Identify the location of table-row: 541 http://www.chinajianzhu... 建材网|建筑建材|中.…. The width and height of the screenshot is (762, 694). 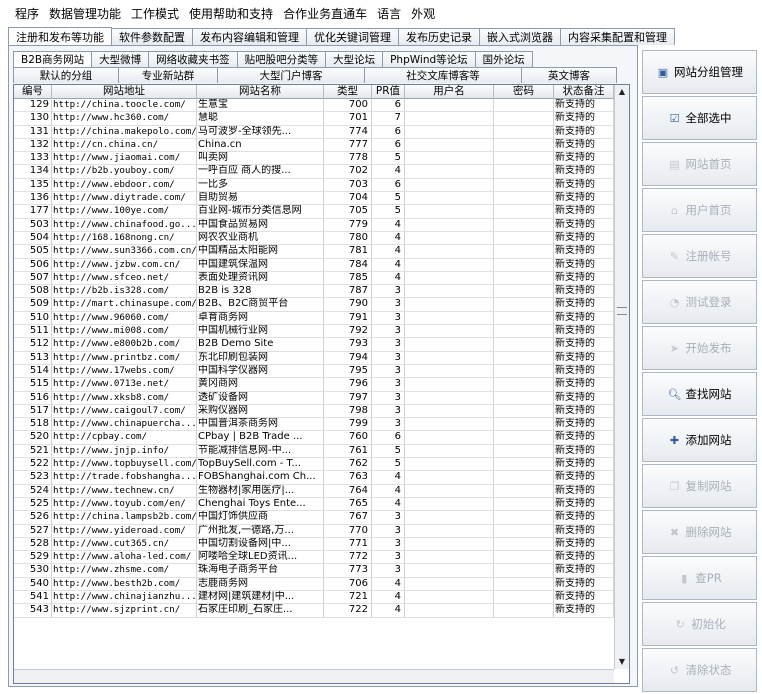
(314, 597).